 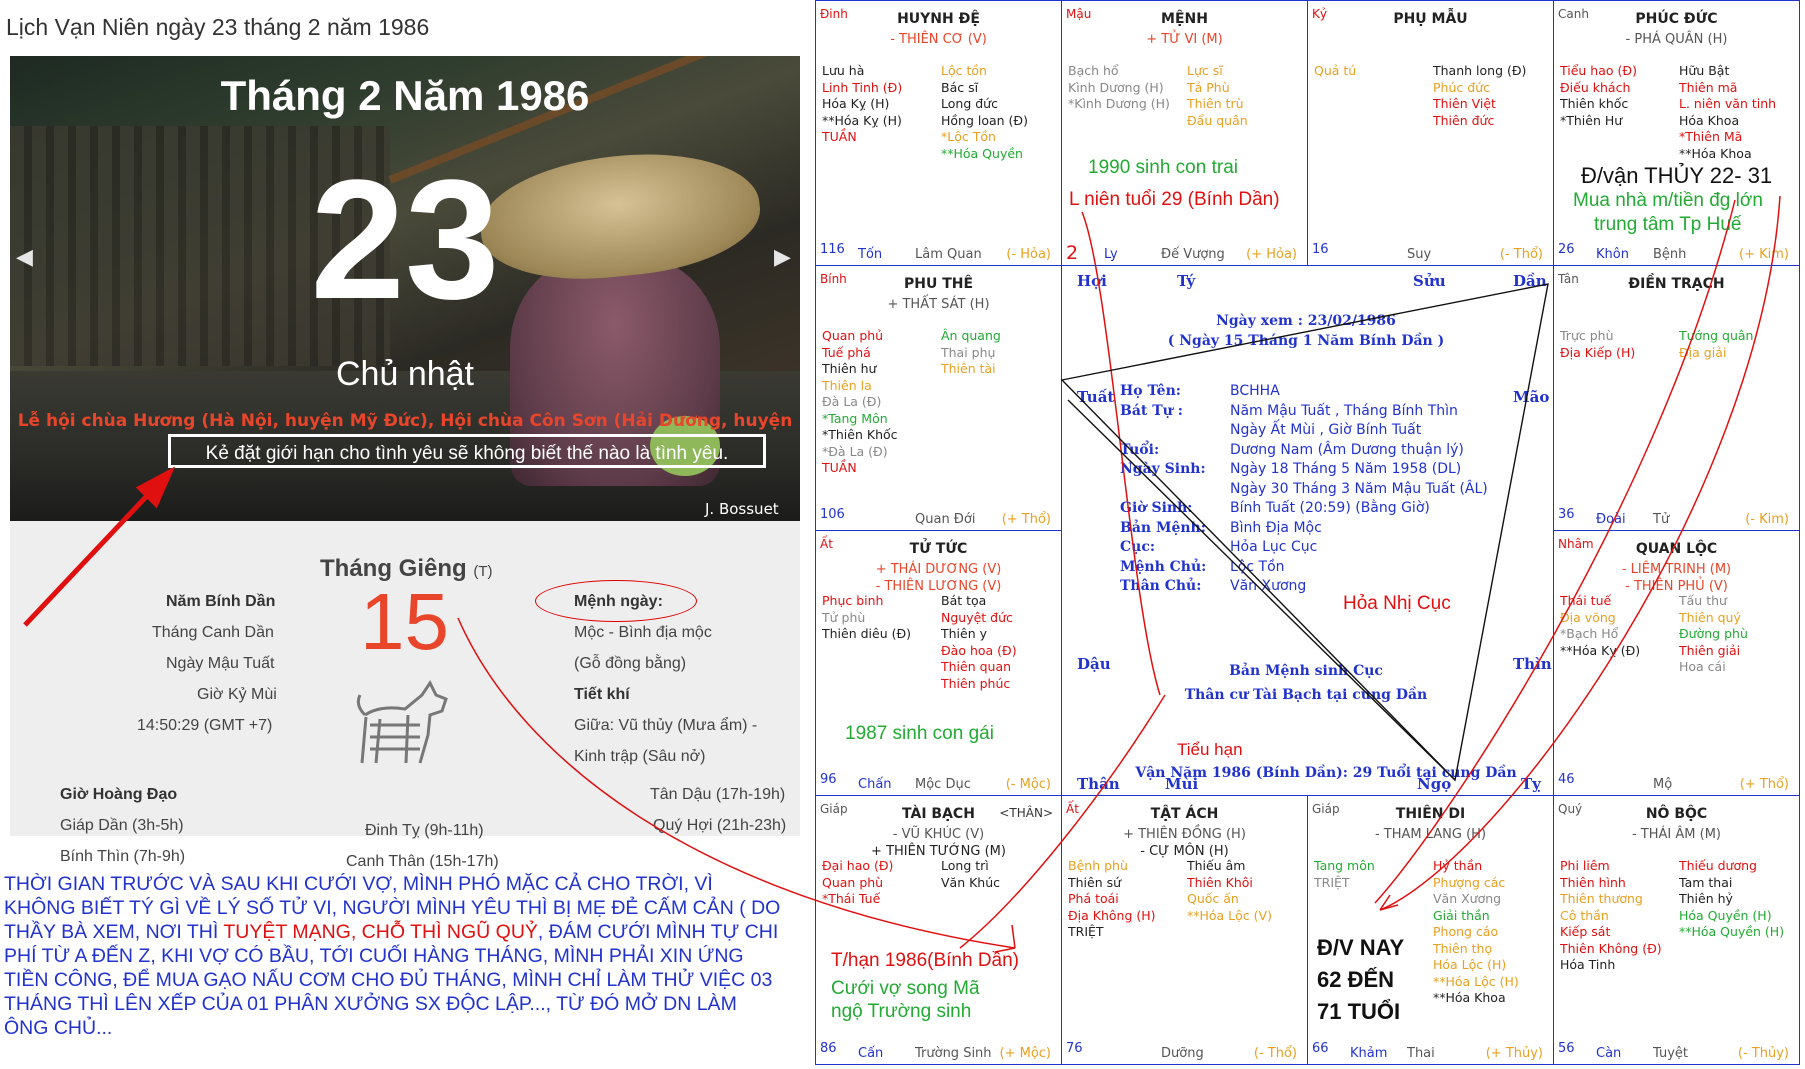 I want to click on tam-hop-triangle, so click(x=1304, y=532).